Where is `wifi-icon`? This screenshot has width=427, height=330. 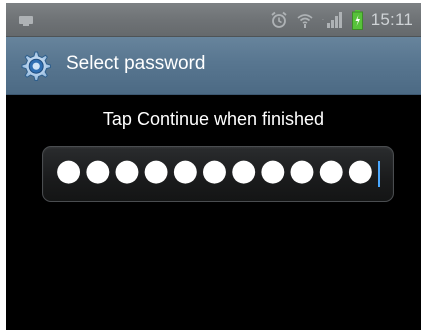
wifi-icon is located at coordinates (305, 20).